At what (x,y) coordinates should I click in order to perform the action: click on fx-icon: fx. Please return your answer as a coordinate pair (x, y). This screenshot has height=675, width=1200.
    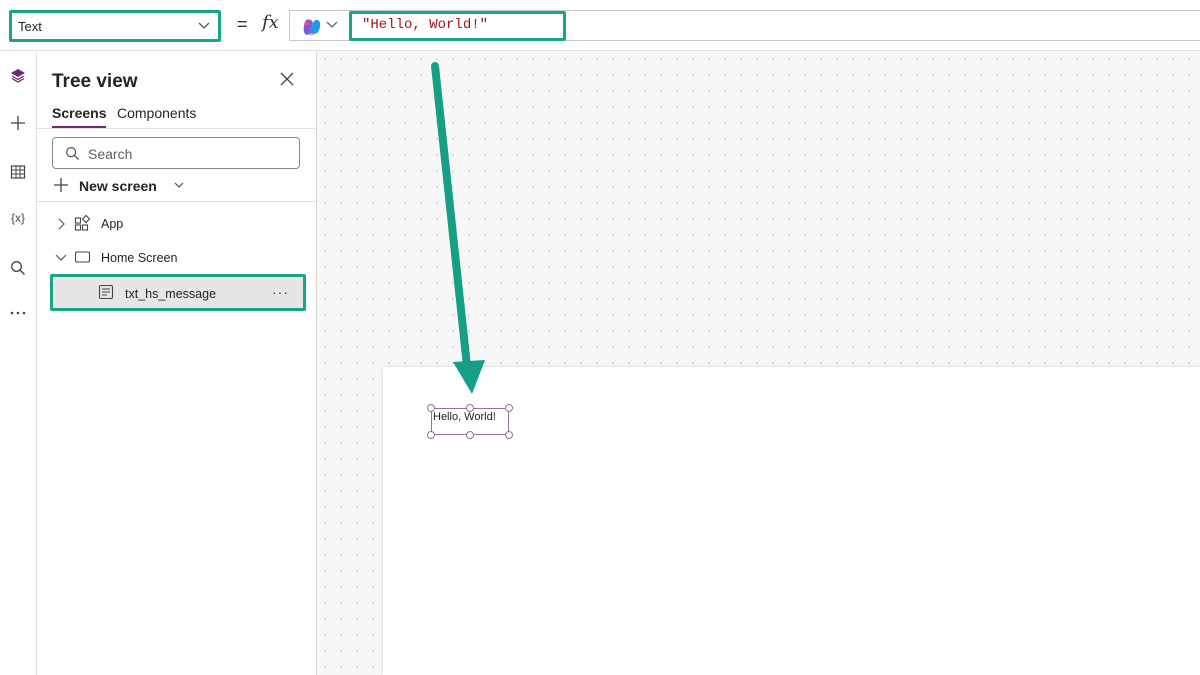
    Looking at the image, I should click on (270, 22).